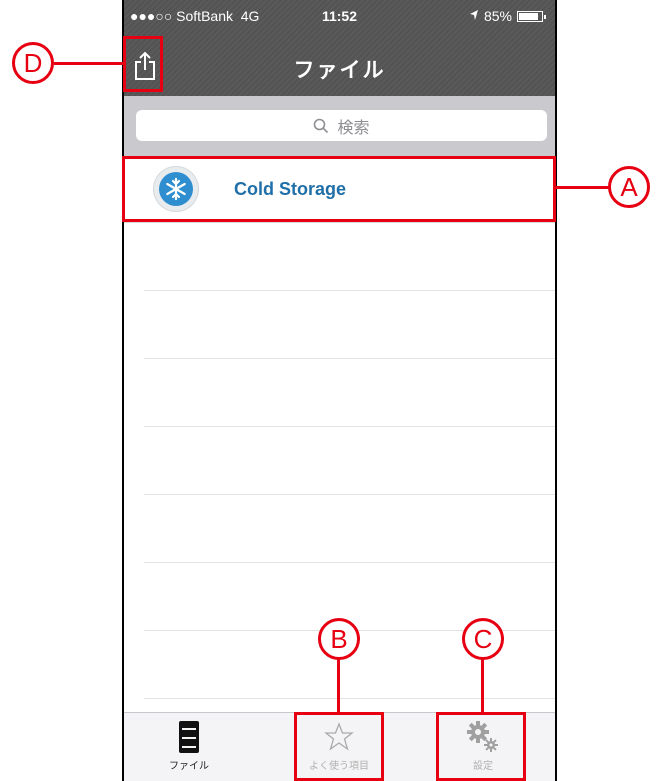  Describe the element at coordinates (629, 187) in the screenshot. I see `callout-a: A` at that location.